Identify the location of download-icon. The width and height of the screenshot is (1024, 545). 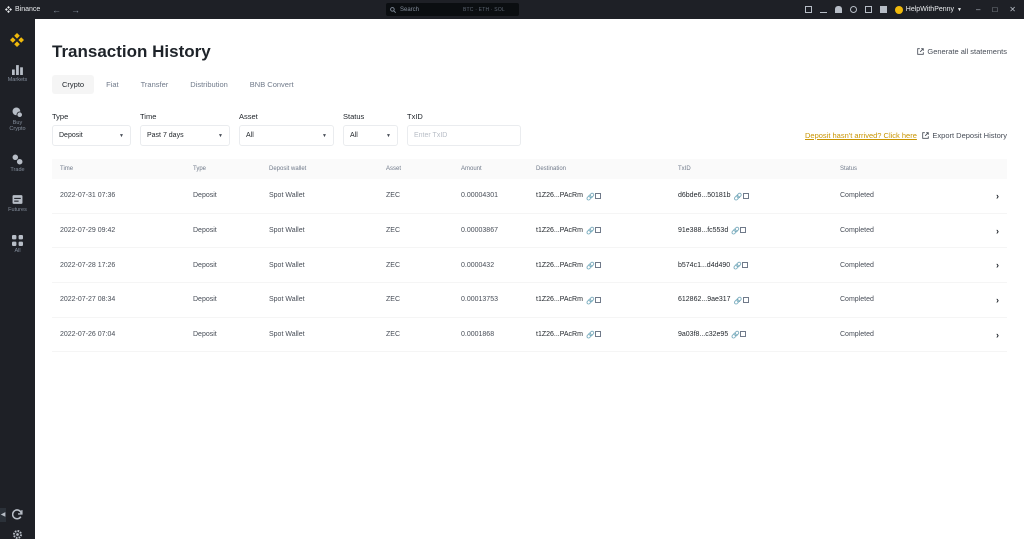
(823, 9).